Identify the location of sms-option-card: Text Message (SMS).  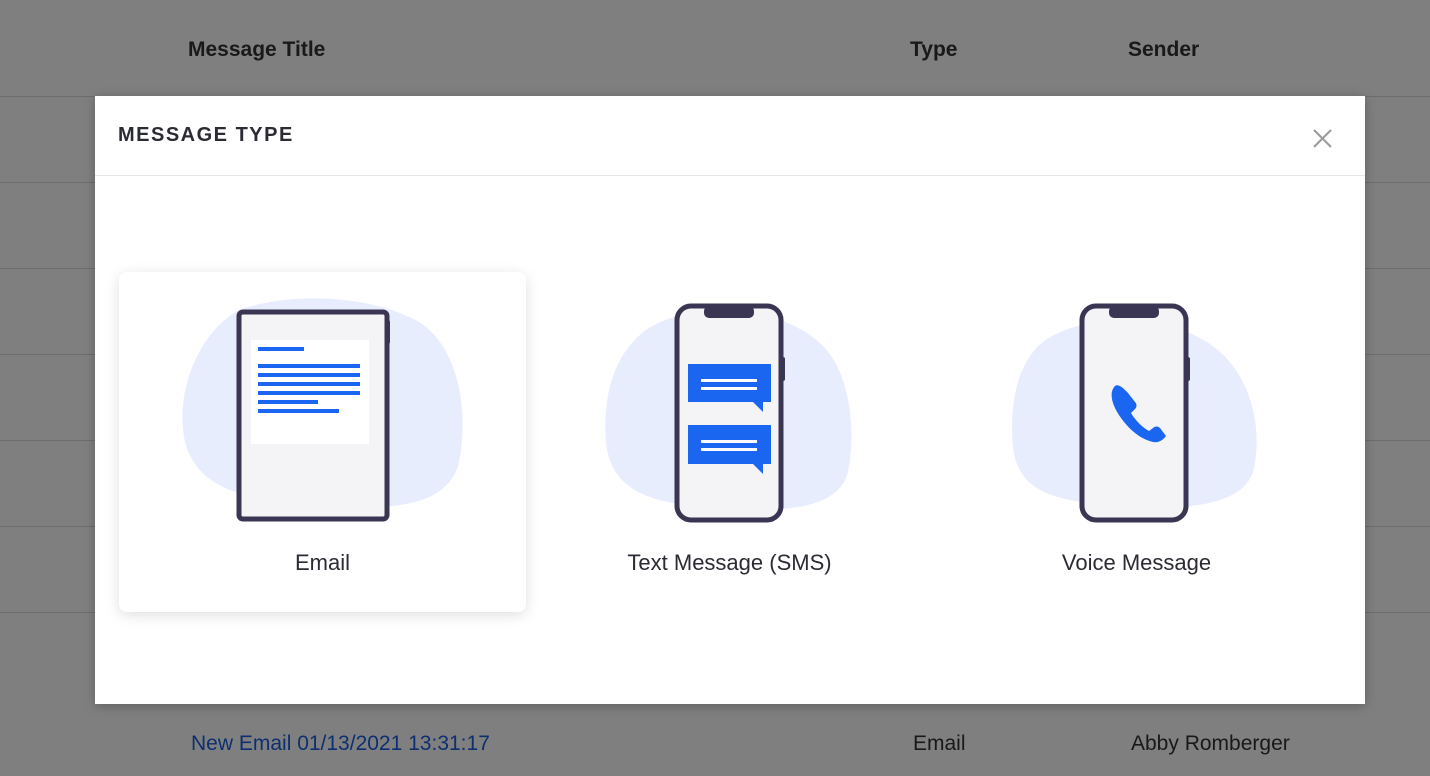
(729, 442).